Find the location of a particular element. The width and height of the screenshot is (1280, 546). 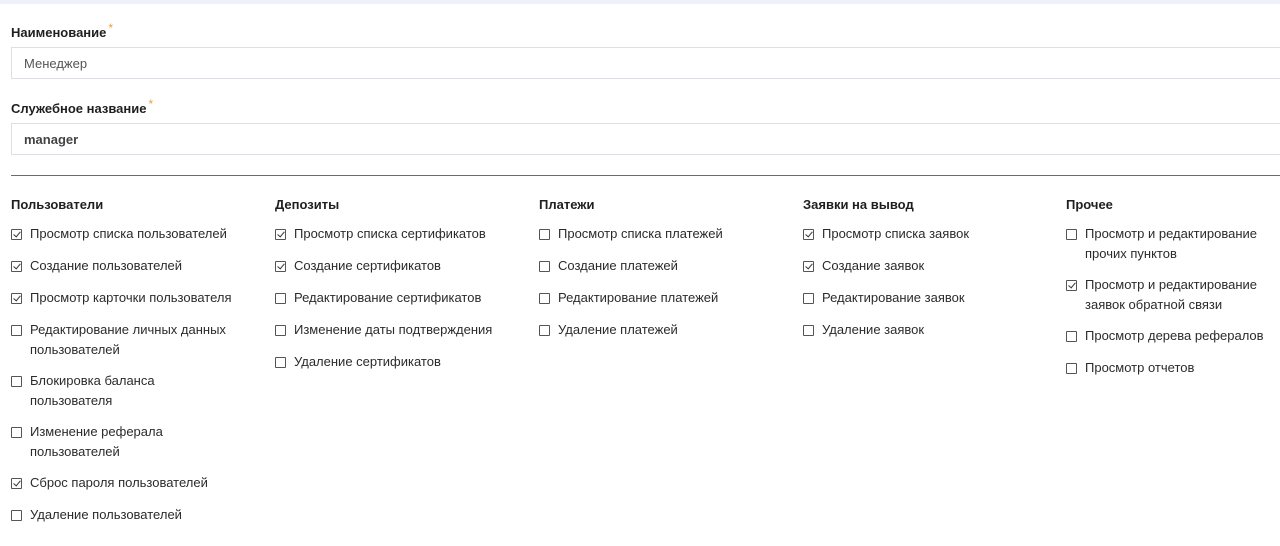

permission-item: Удаление пользователей is located at coordinates (136, 516).